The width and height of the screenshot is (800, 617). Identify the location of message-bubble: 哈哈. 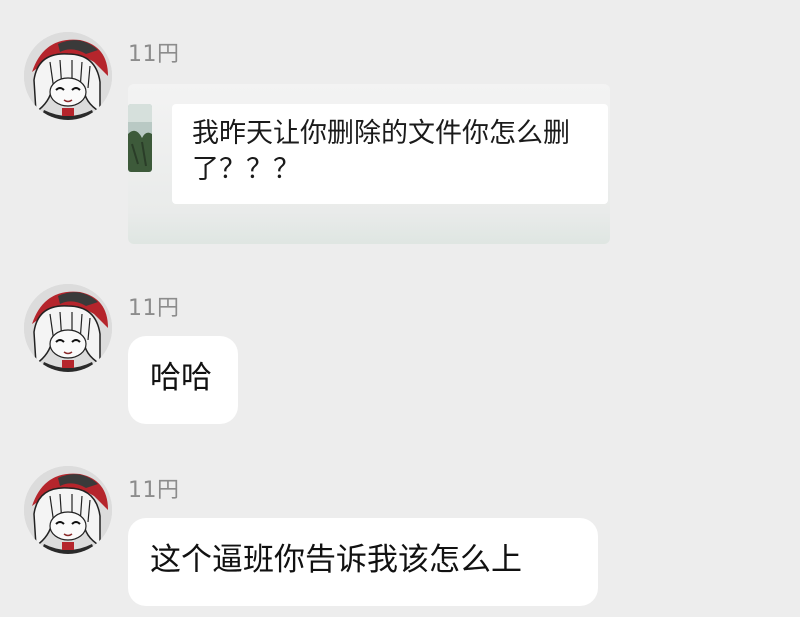
(183, 380).